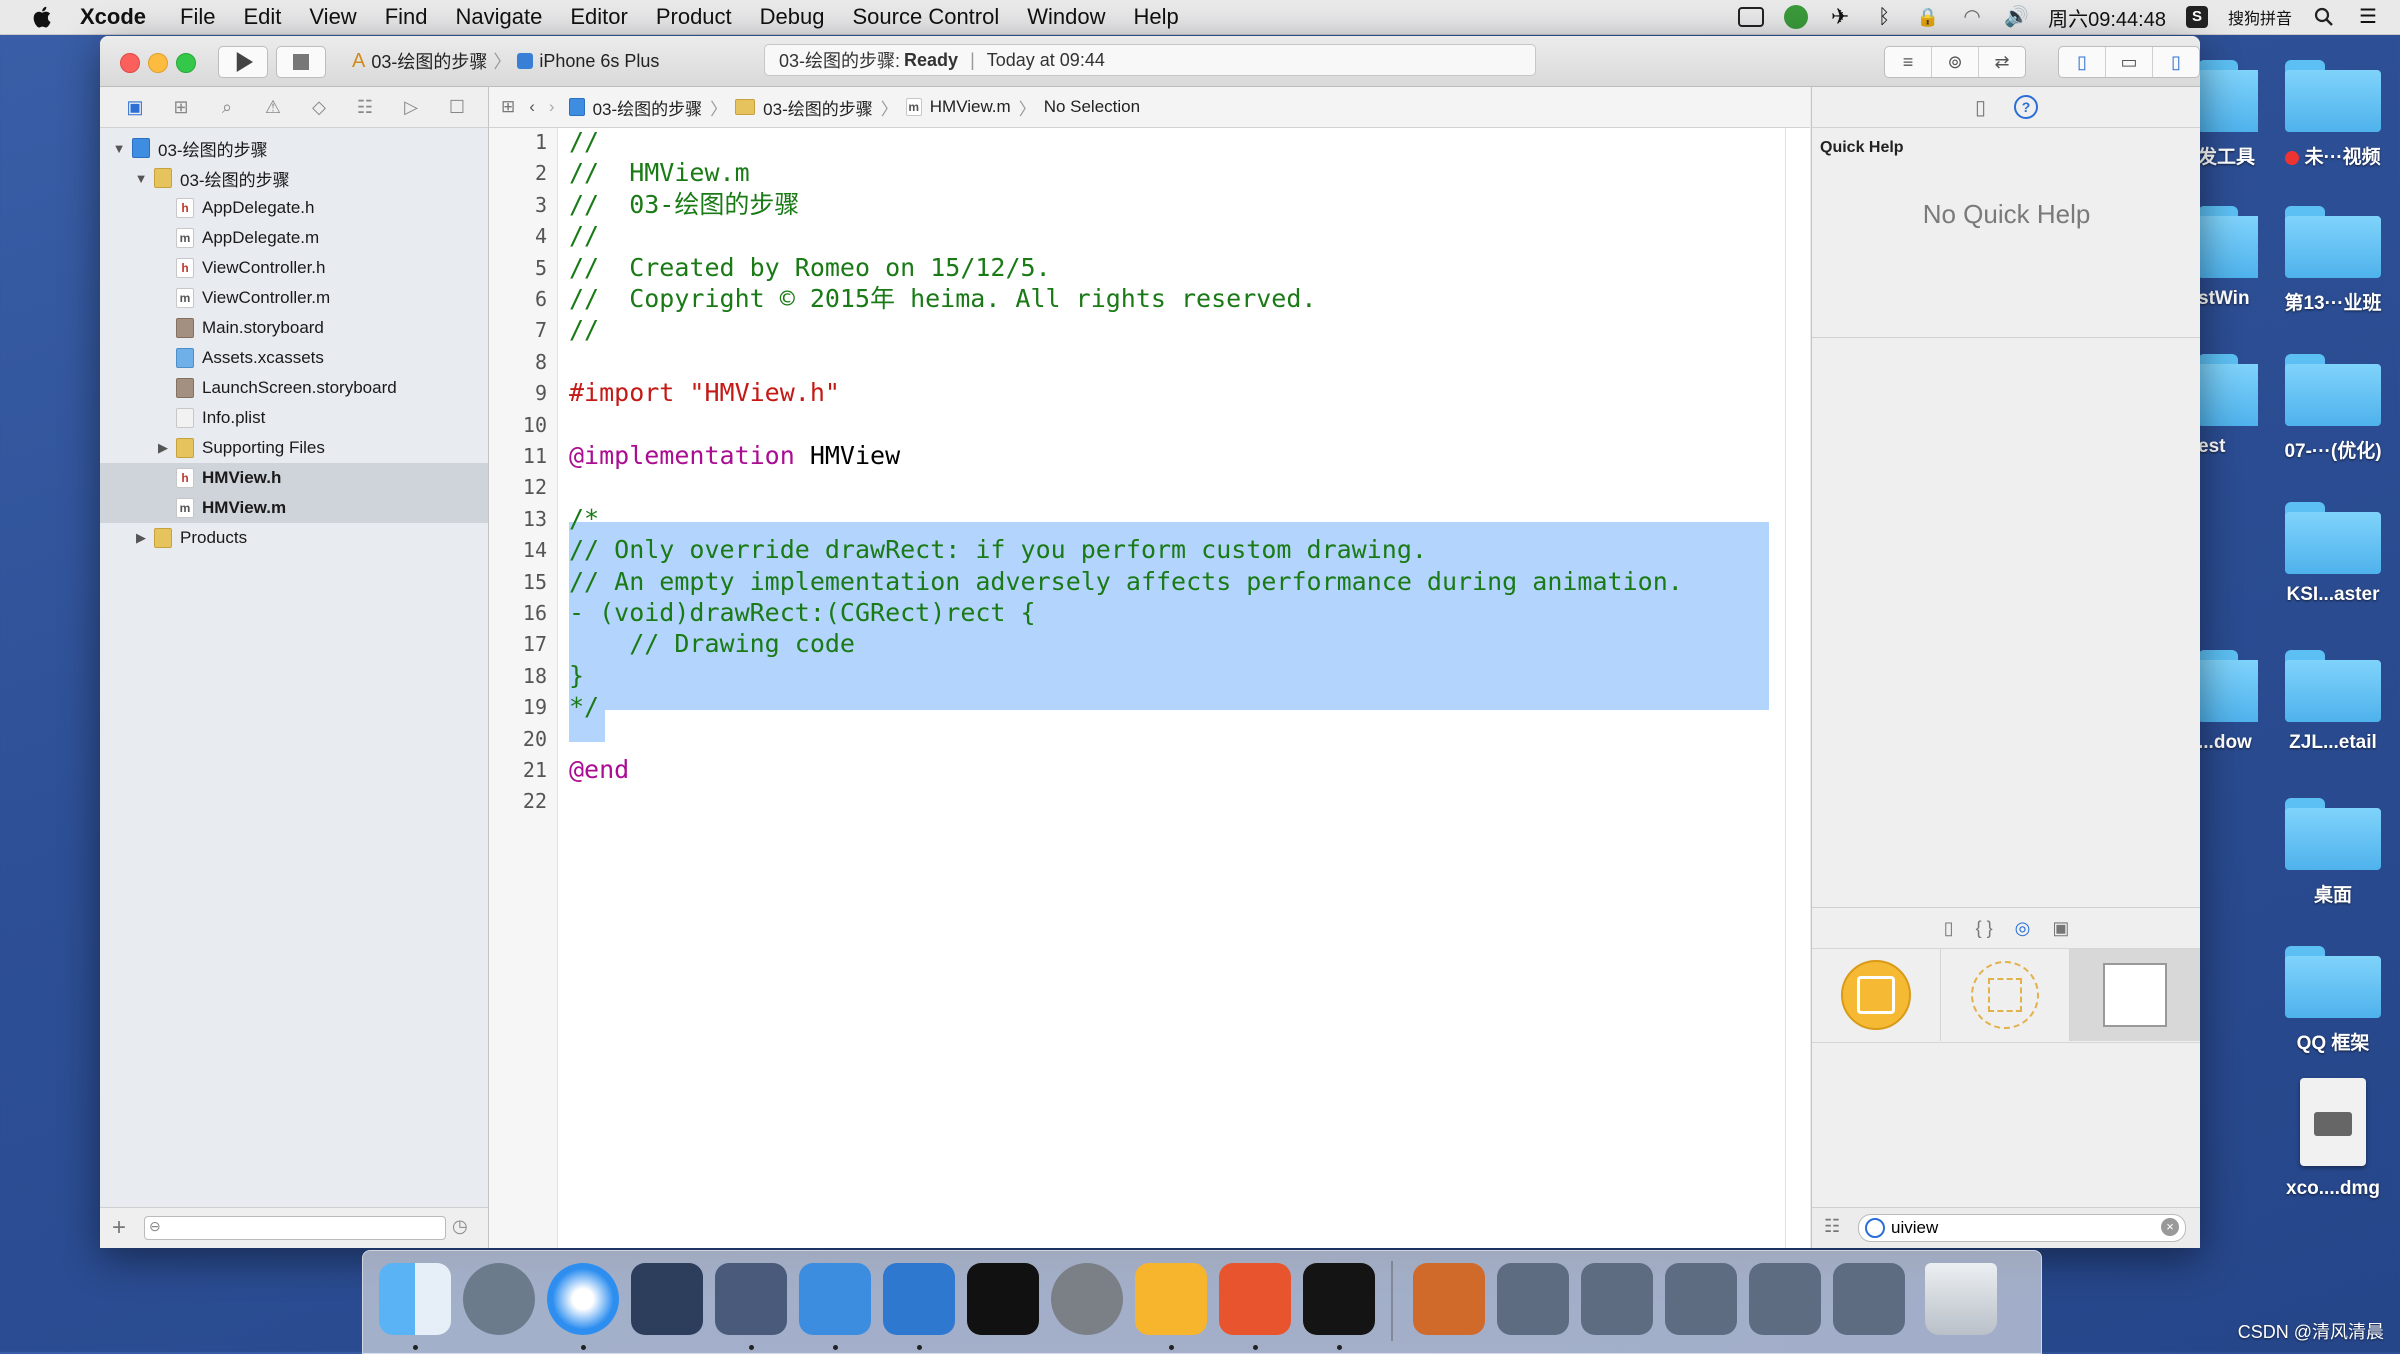  Describe the element at coordinates (1961, 1299) in the screenshot. I see `trash-icon` at that location.